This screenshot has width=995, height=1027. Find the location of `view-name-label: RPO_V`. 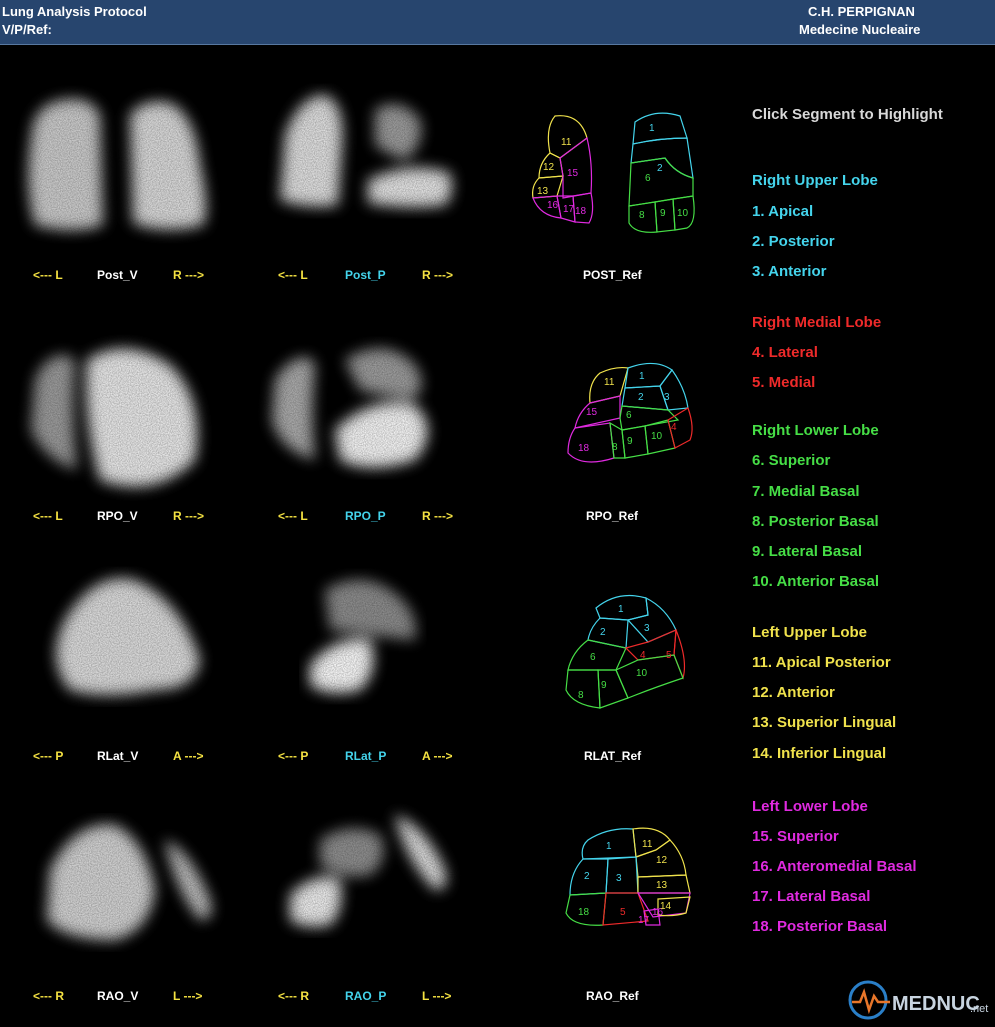

view-name-label: RPO_V is located at coordinates (117, 516).